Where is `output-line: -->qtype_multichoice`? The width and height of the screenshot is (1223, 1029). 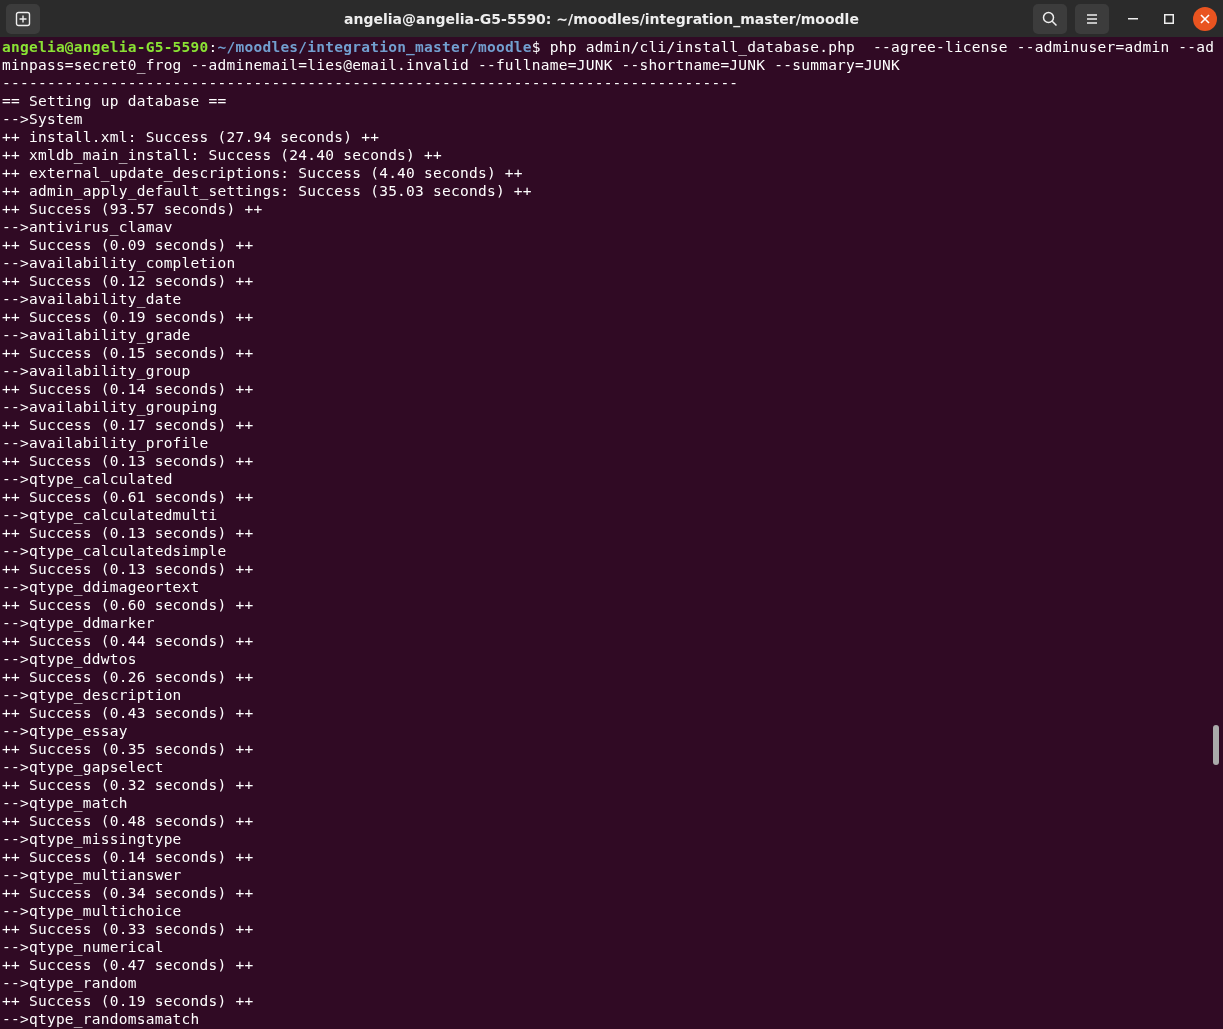
output-line: -->qtype_multichoice is located at coordinates (92, 911).